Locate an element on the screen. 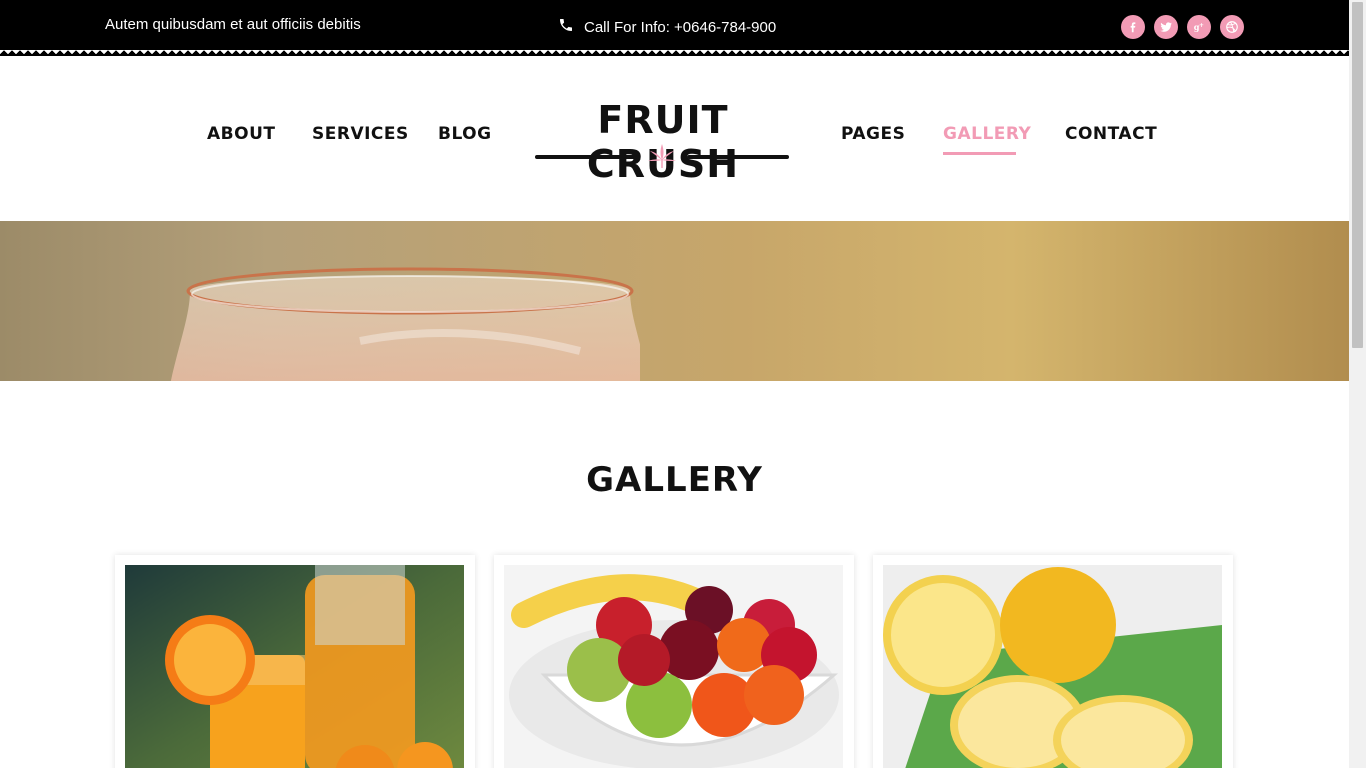 The width and height of the screenshot is (1366, 768). nav-about: ABOUT is located at coordinates (241, 134).